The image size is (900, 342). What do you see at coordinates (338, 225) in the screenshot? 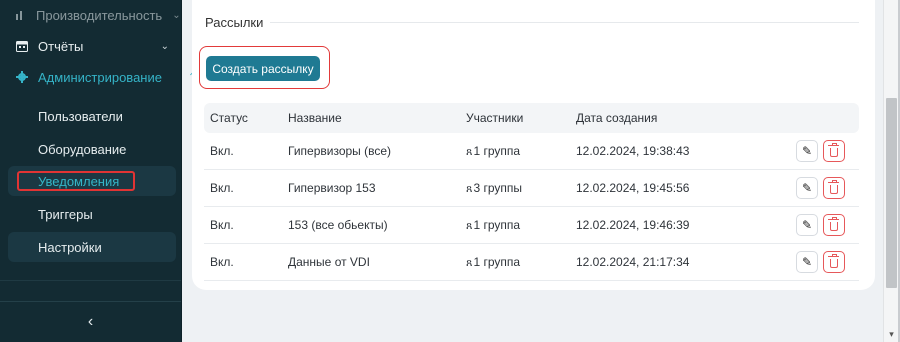
I see `cell-name: 153 (все обьекты)` at bounding box center [338, 225].